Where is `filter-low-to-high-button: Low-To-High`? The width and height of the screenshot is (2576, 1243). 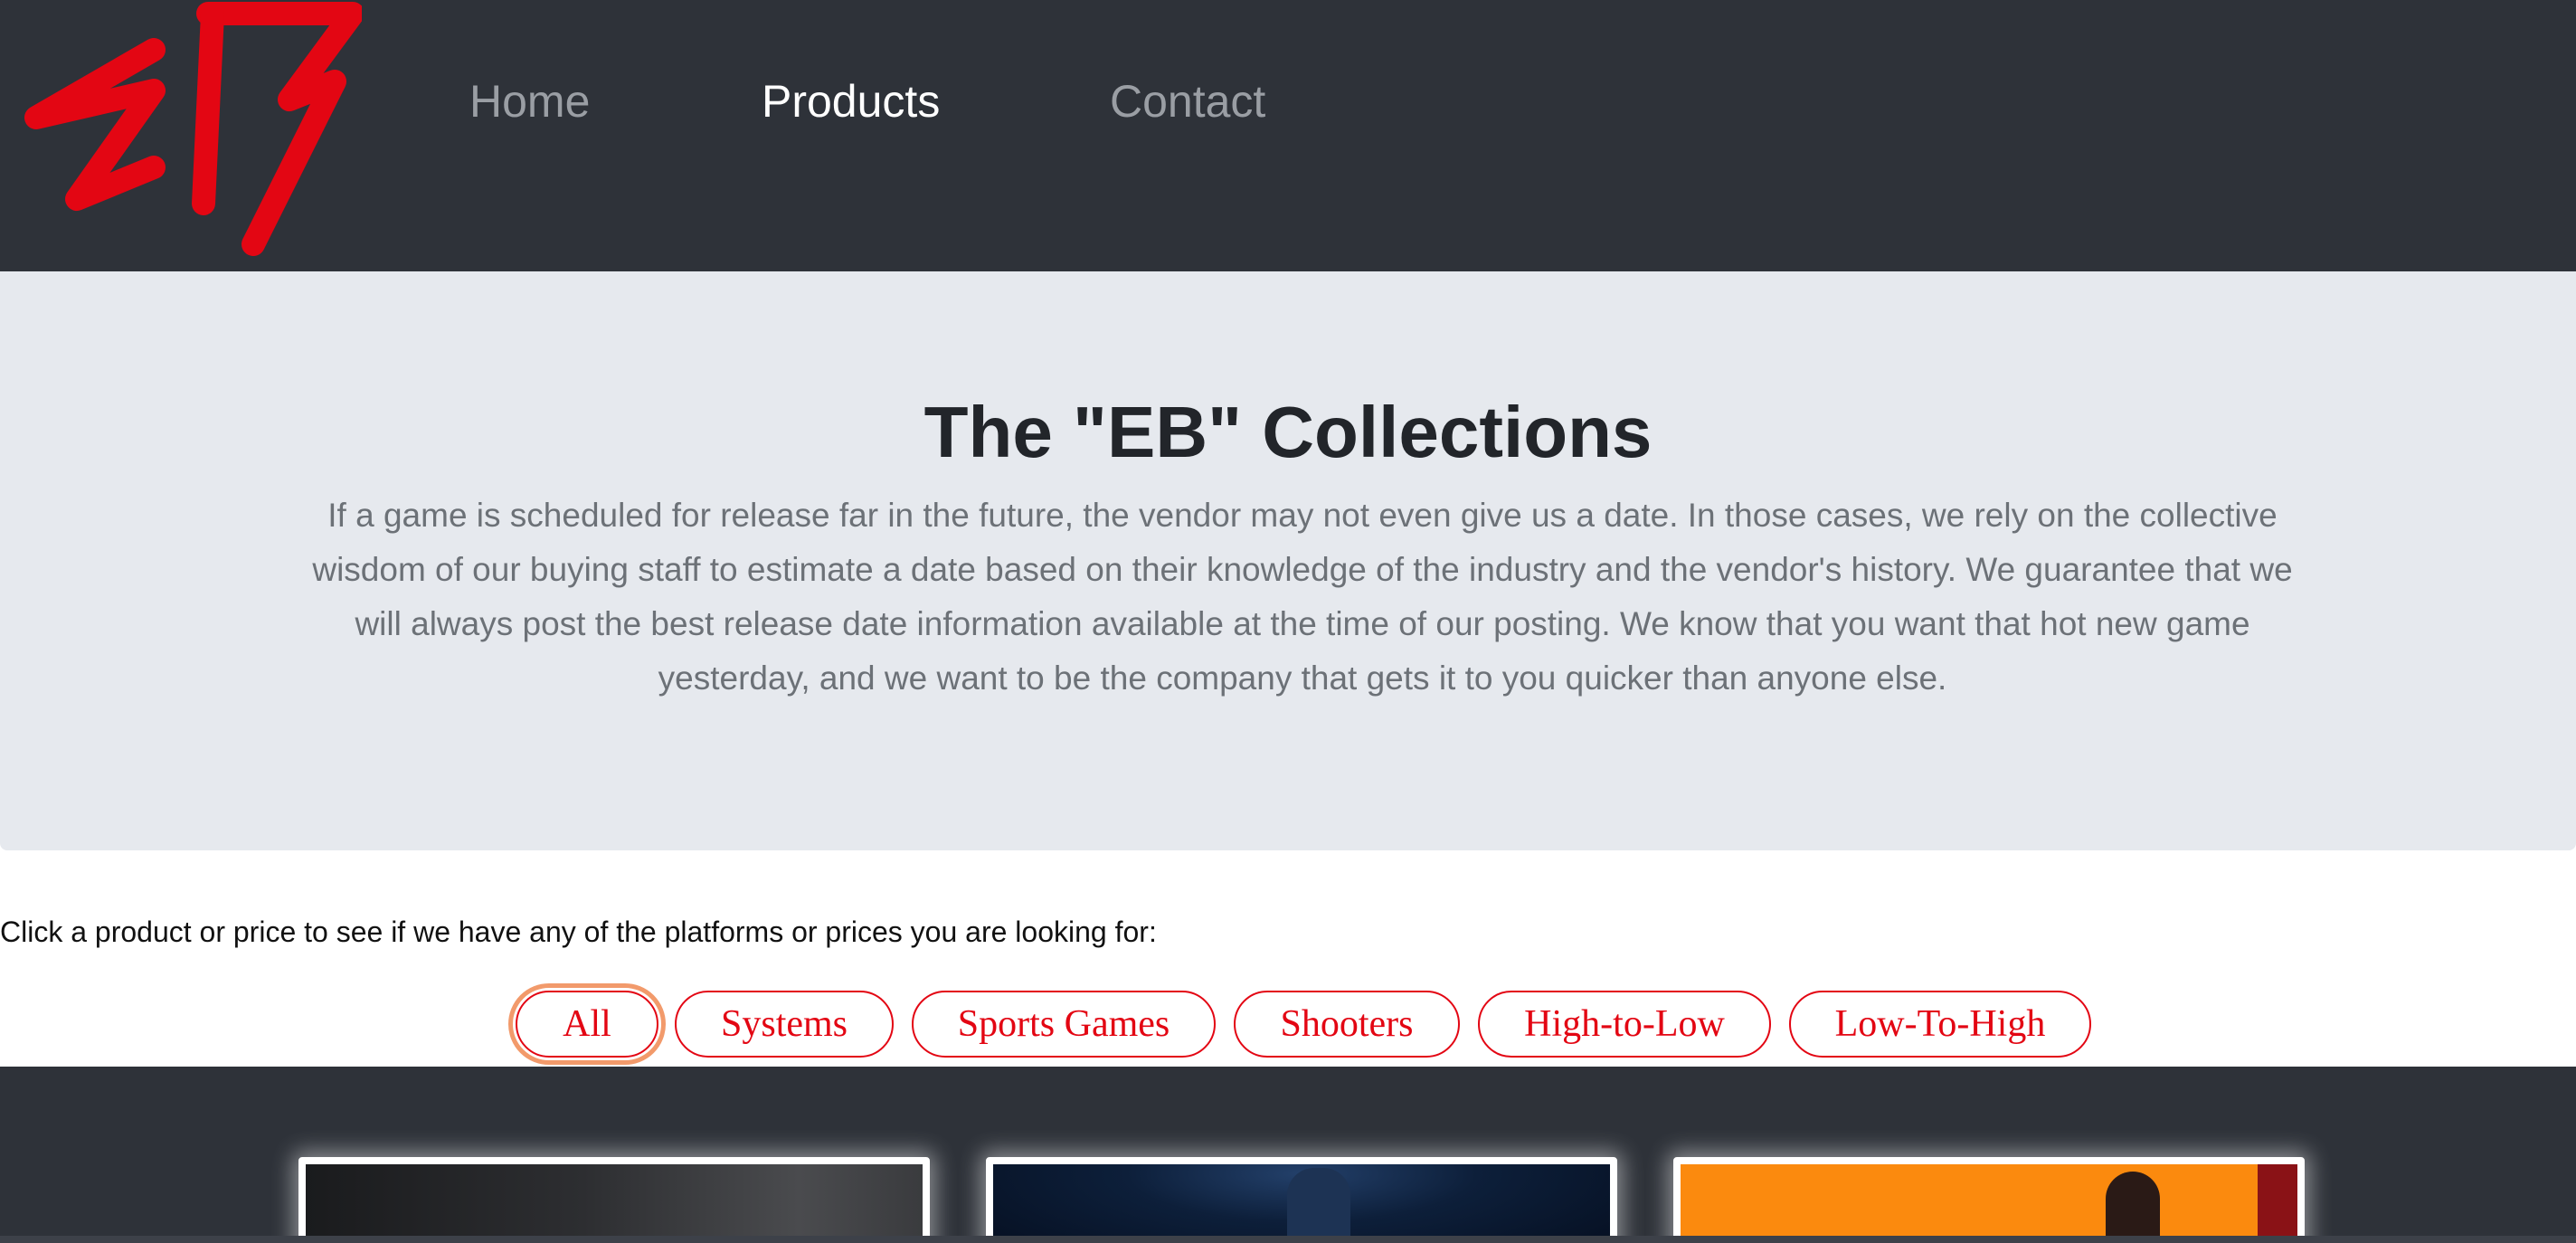
filter-low-to-high-button: Low-To-High is located at coordinates (1940, 1024).